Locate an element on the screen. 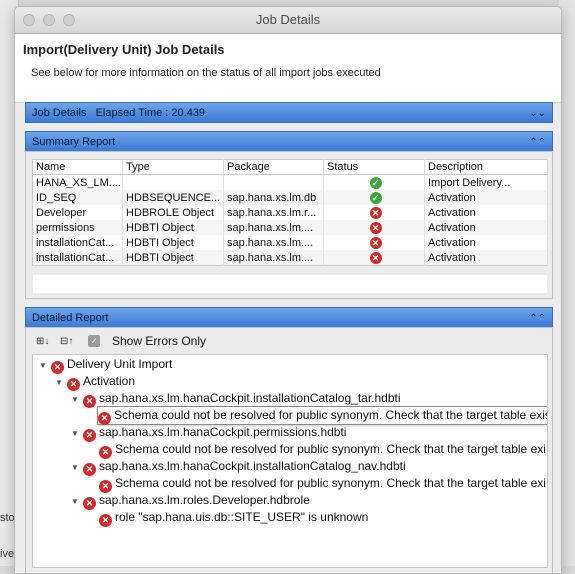 The image size is (575, 574). column-header-description: Description is located at coordinates (486, 167).